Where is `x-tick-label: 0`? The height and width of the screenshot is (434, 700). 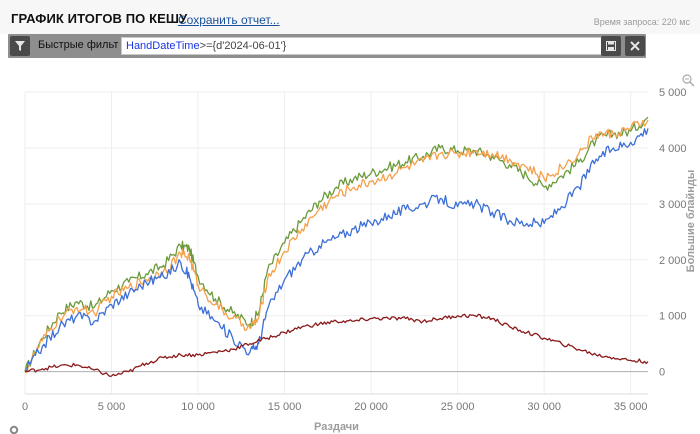 x-tick-label: 0 is located at coordinates (25, 407).